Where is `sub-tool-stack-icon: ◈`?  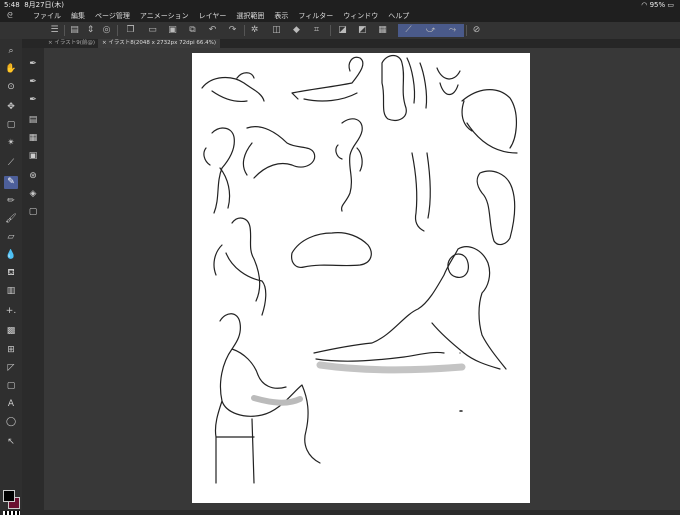 sub-tool-stack-icon: ◈ is located at coordinates (33, 194).